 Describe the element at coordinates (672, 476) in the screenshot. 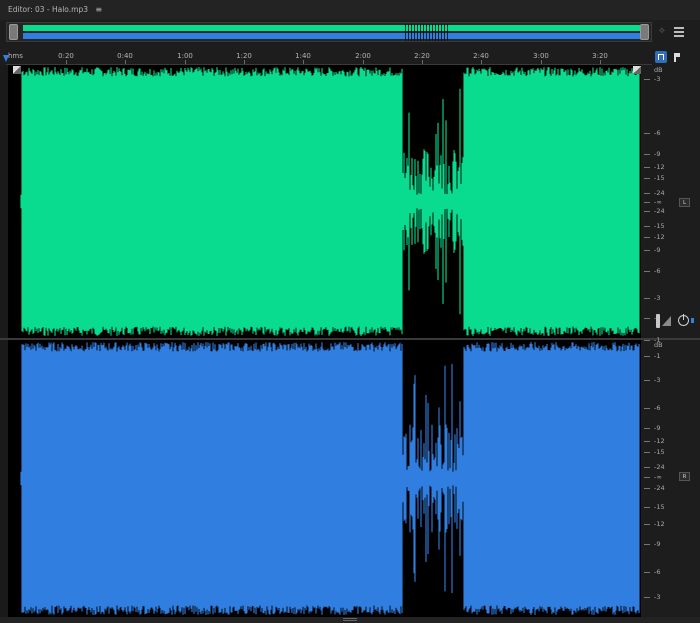

I see `right-channel-db-scale: dB -1 -3 -6 -9 -12 -15 -24 -∞ -24 -15 -12 -9 -6 -3 -1` at that location.